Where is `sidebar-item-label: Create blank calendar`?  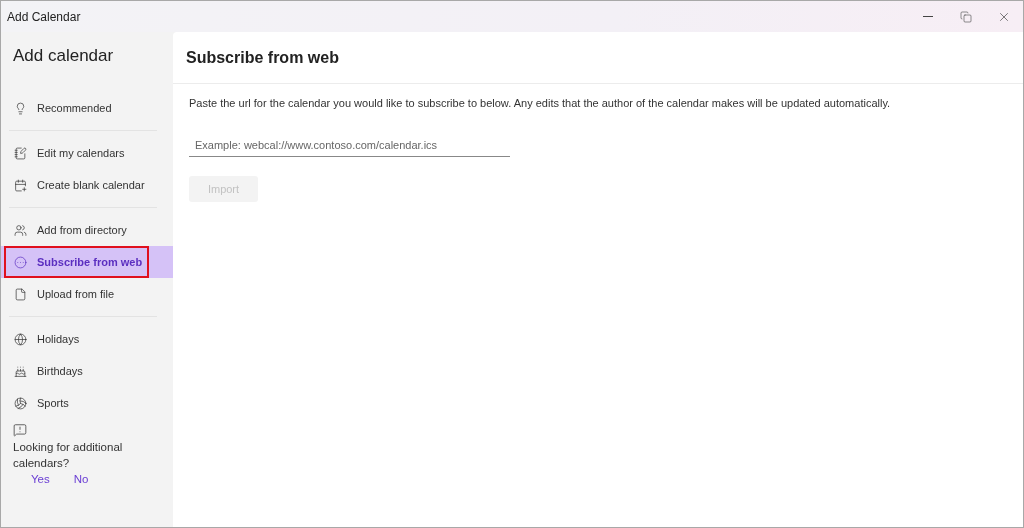 sidebar-item-label: Create blank calendar is located at coordinates (91, 185).